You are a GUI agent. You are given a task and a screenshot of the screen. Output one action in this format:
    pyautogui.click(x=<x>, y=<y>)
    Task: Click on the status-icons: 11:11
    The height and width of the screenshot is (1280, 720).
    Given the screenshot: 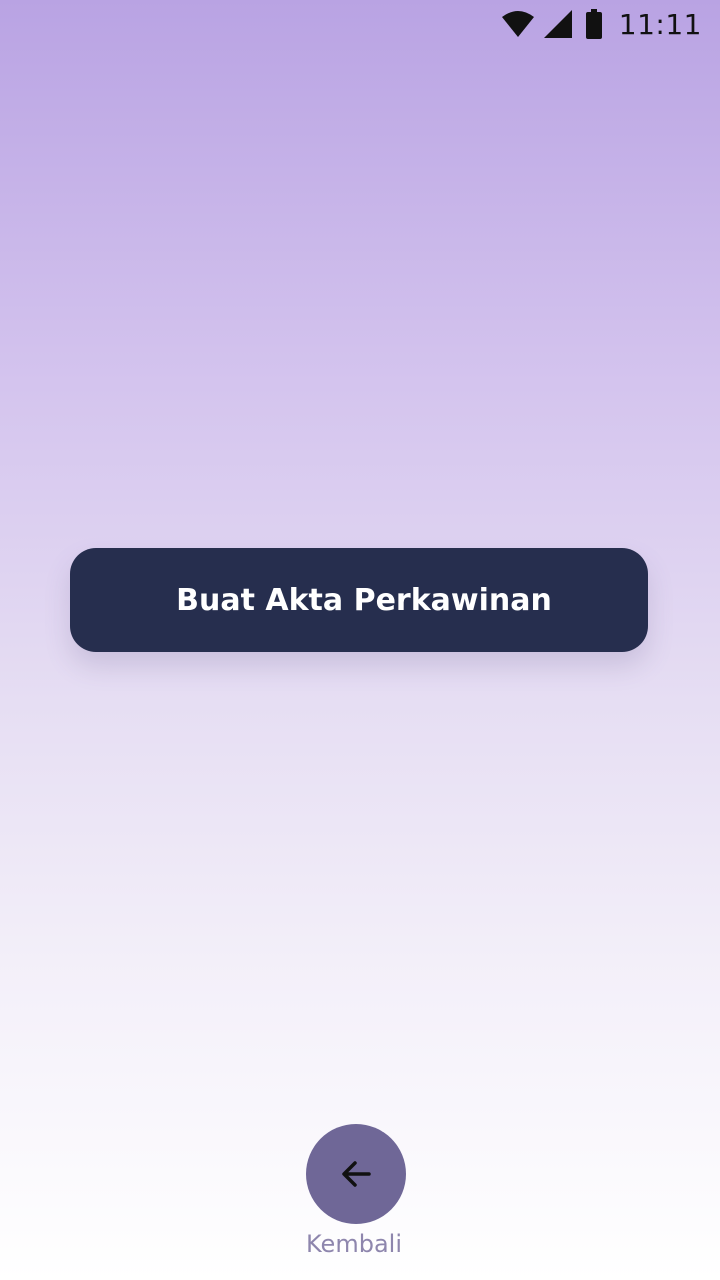 What is the action you would take?
    pyautogui.click(x=601, y=24)
    